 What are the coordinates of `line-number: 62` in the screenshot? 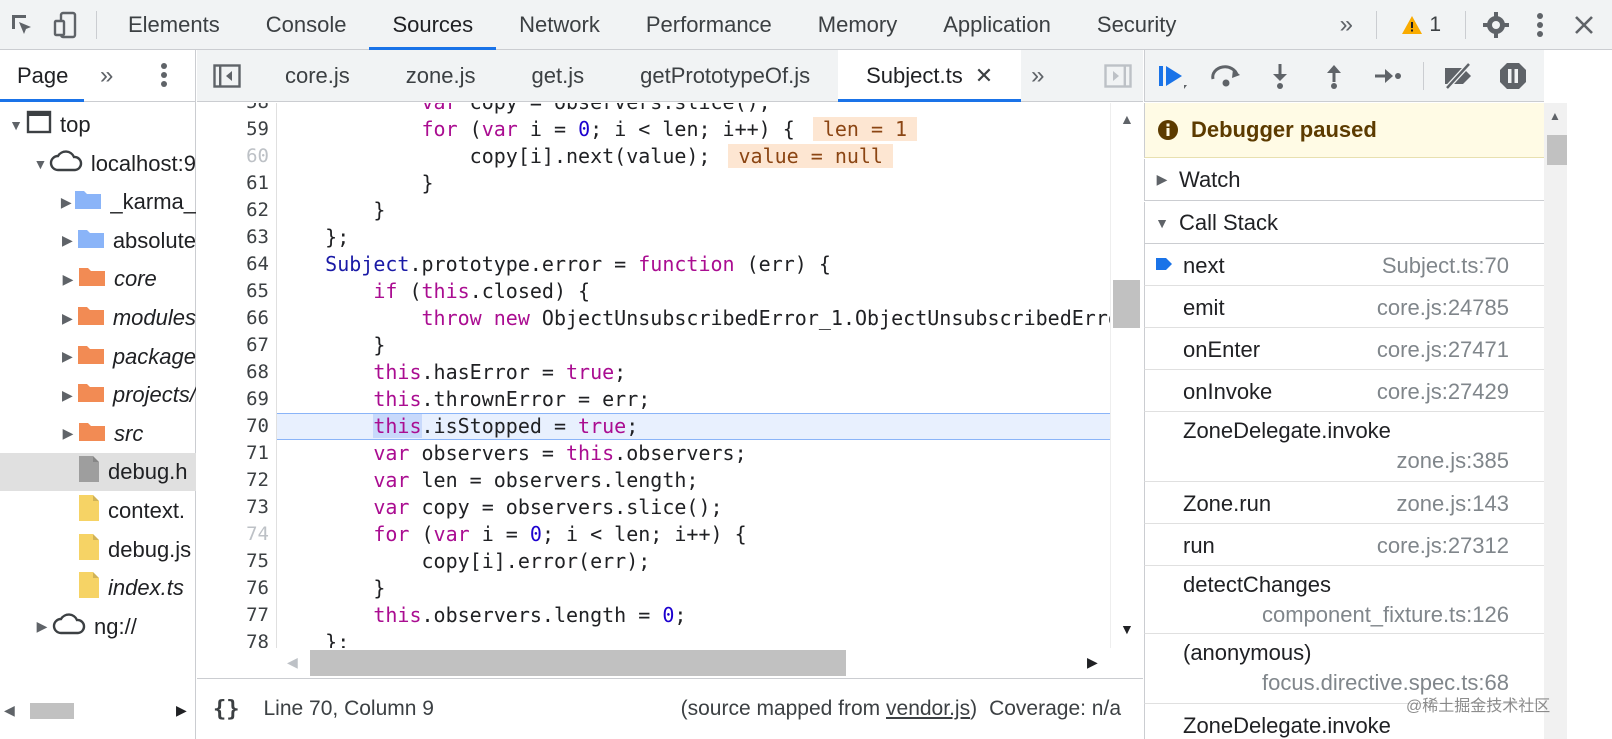 It's located at (233, 210).